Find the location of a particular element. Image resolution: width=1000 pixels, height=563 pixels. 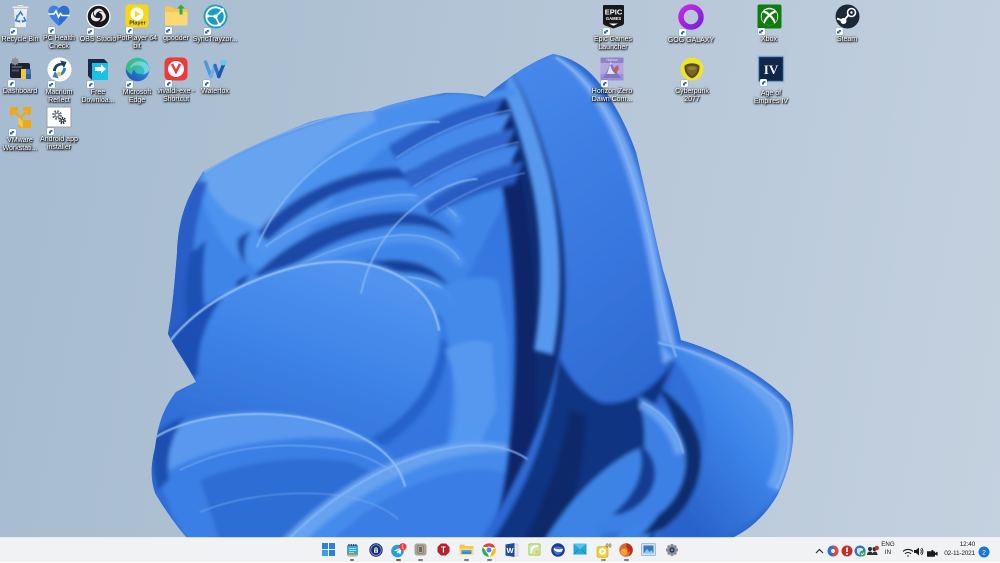

svg-text: 00 is located at coordinates (608, 547).